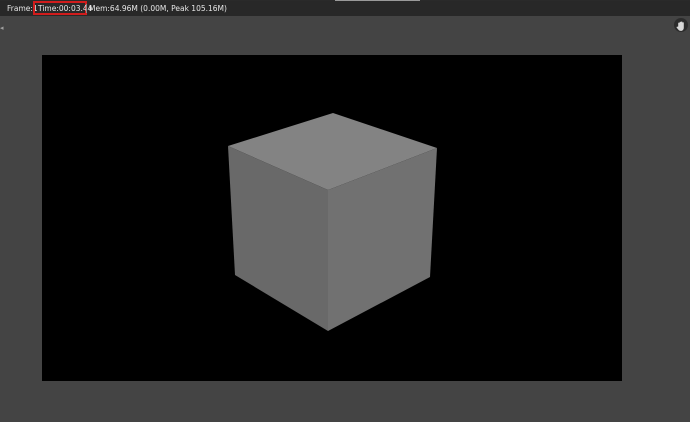 The width and height of the screenshot is (690, 422). Describe the element at coordinates (681, 25) in the screenshot. I see `hand-pan-icon` at that location.